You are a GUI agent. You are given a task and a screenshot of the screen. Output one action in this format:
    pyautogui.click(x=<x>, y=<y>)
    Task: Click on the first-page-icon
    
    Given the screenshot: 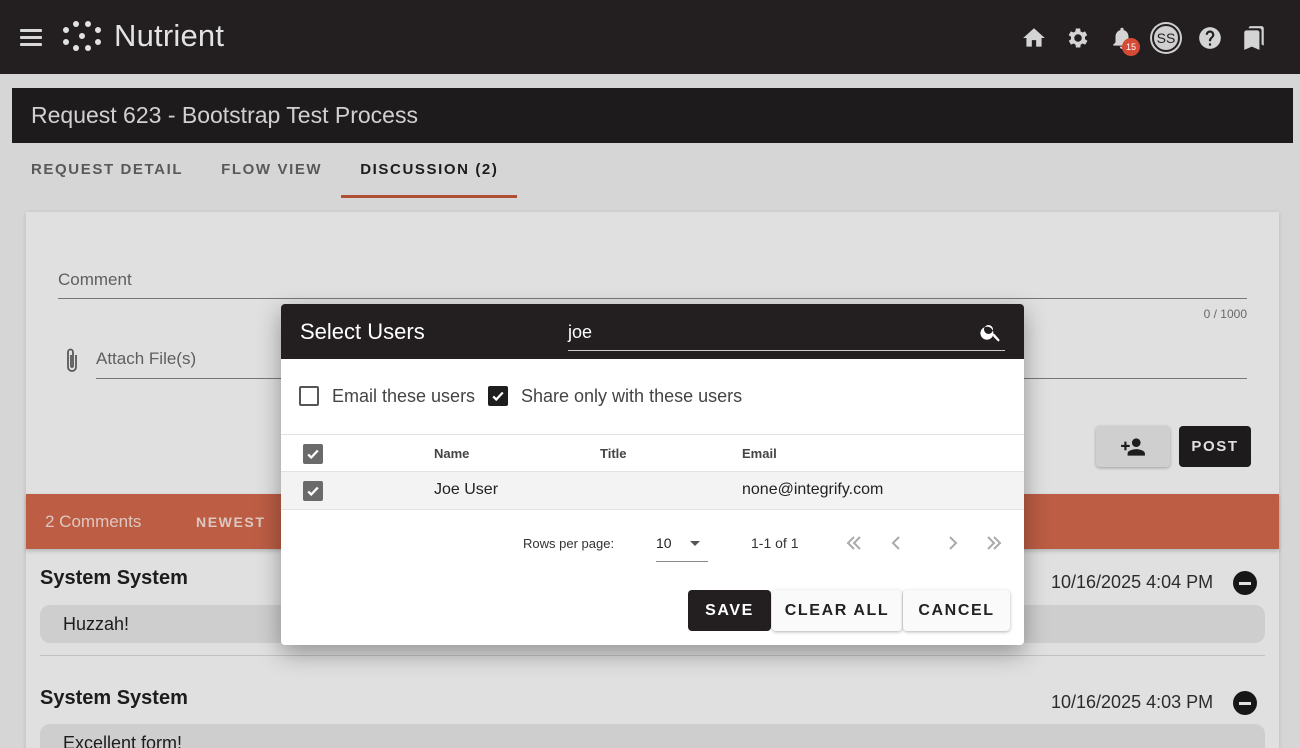 What is the action you would take?
    pyautogui.click(x=854, y=543)
    